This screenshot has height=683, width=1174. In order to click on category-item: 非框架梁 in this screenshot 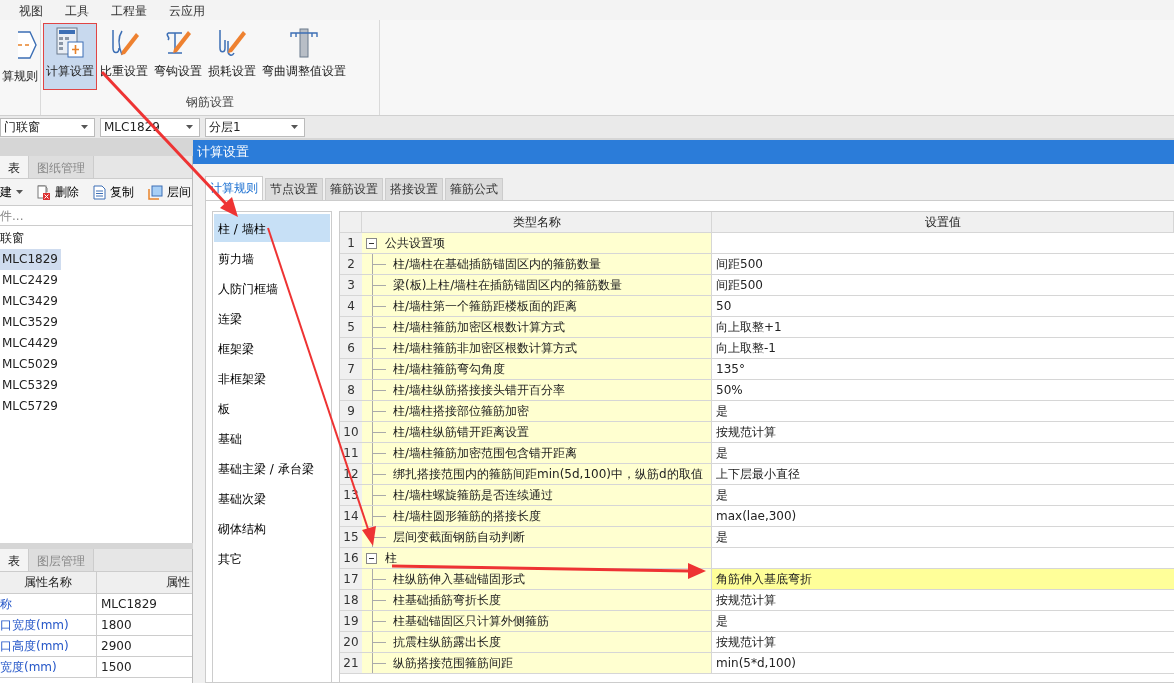, I will do `click(272, 379)`.